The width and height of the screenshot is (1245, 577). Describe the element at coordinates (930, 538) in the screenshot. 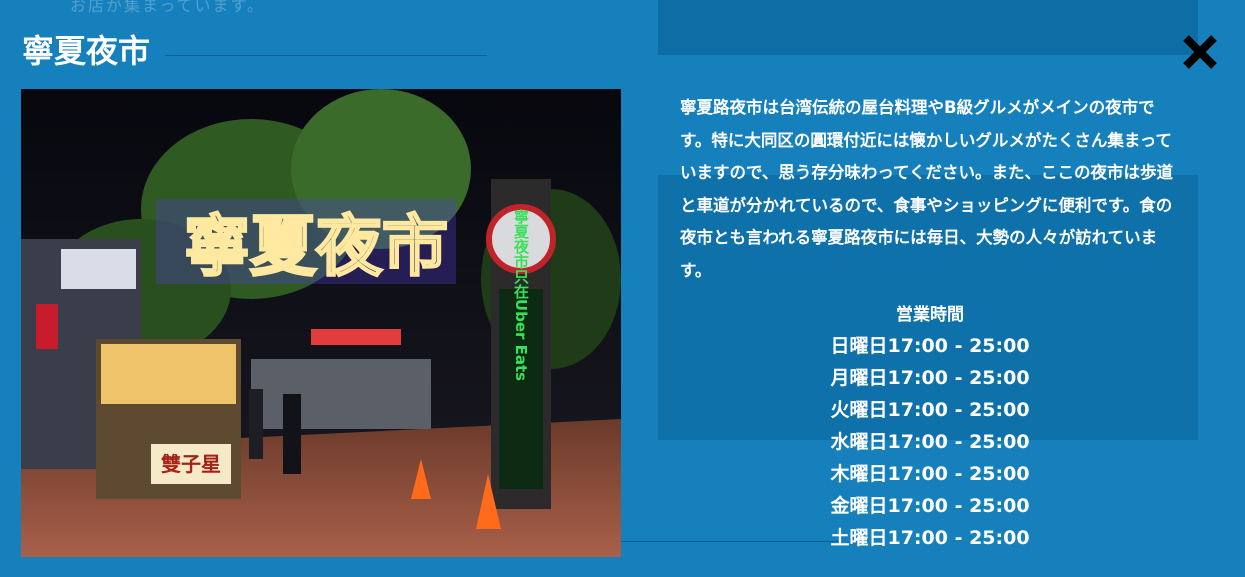

I see `hours-row-saturday: 土曜日17:00 - 25:00` at that location.